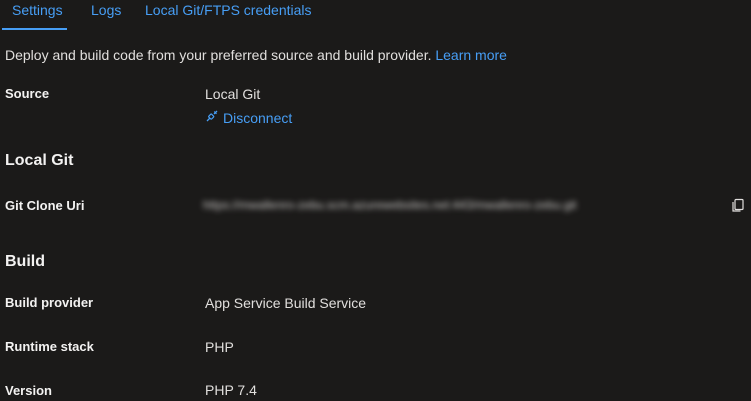 The image size is (751, 401). I want to click on source-value: Local Git, so click(233, 94).